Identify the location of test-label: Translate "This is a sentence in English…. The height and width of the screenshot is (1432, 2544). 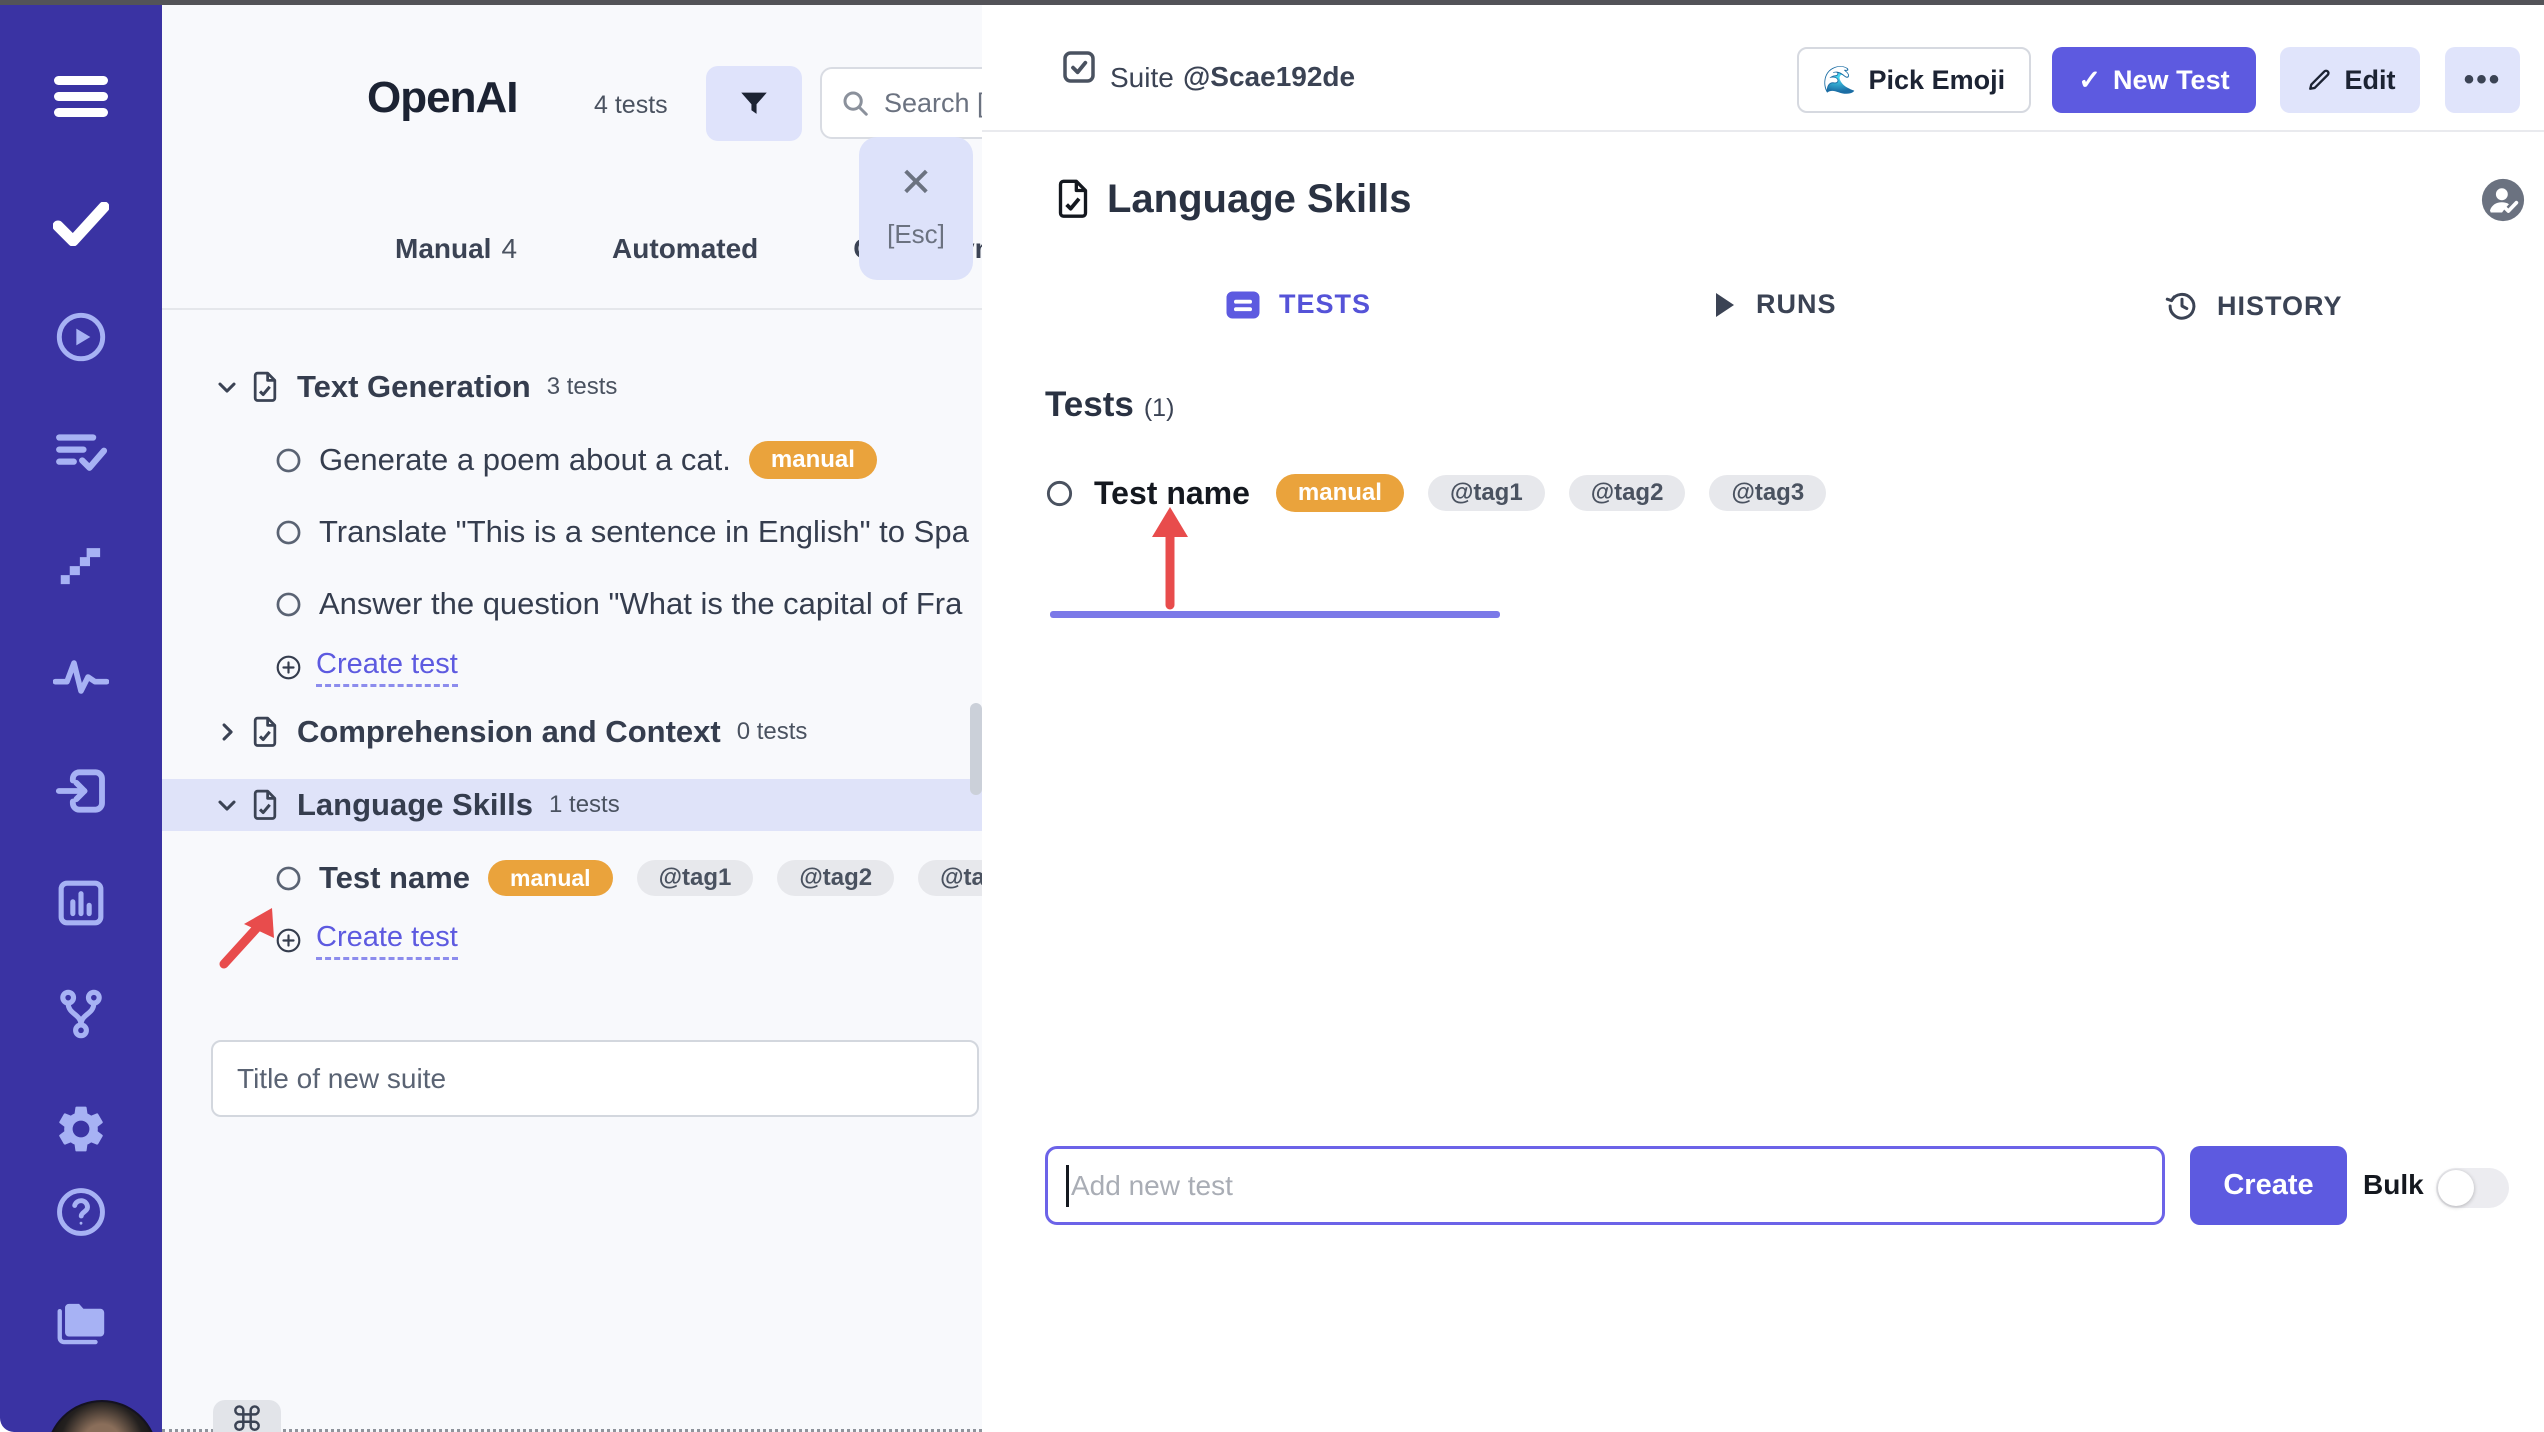
(644, 531).